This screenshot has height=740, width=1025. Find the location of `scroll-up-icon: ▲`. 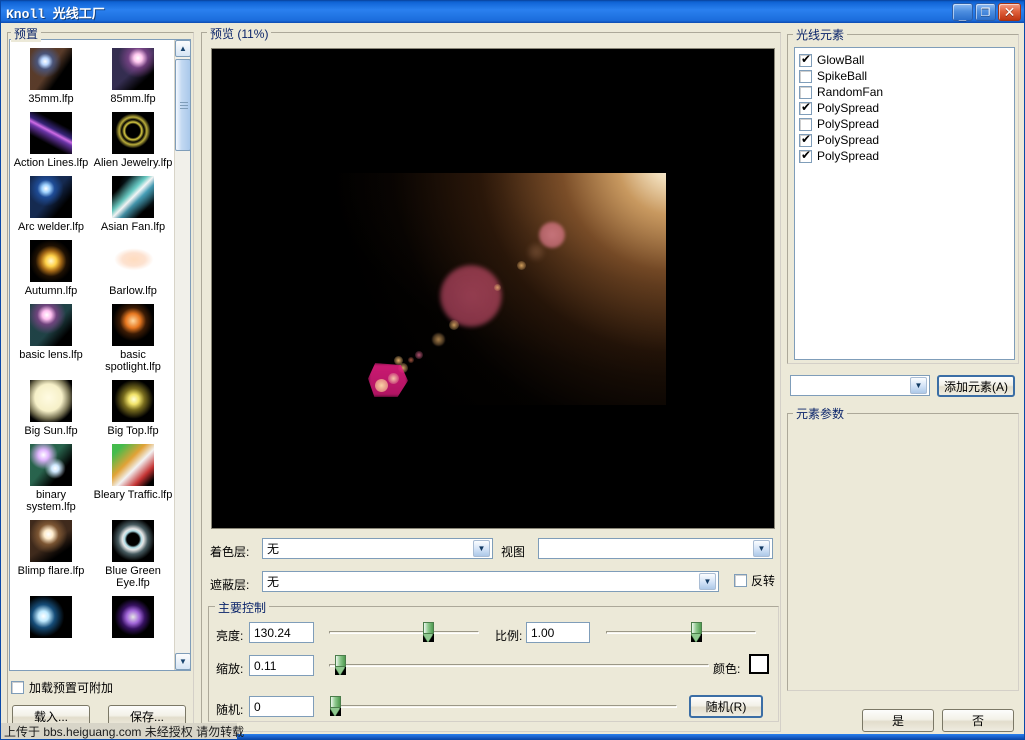

scroll-up-icon: ▲ is located at coordinates (182, 48).